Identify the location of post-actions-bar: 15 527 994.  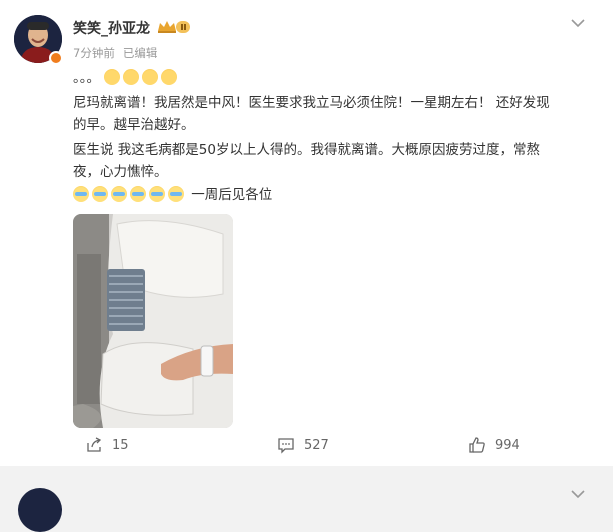
(333, 447).